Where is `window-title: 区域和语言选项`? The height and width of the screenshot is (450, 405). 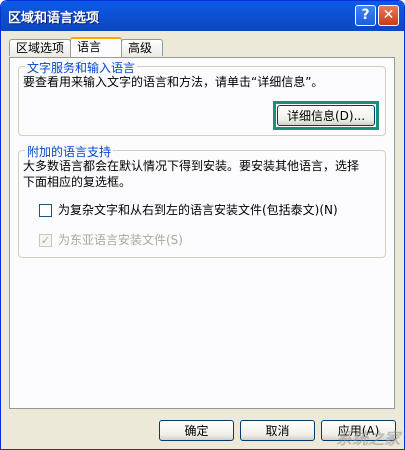
window-title: 区域和语言选项 is located at coordinates (54, 18).